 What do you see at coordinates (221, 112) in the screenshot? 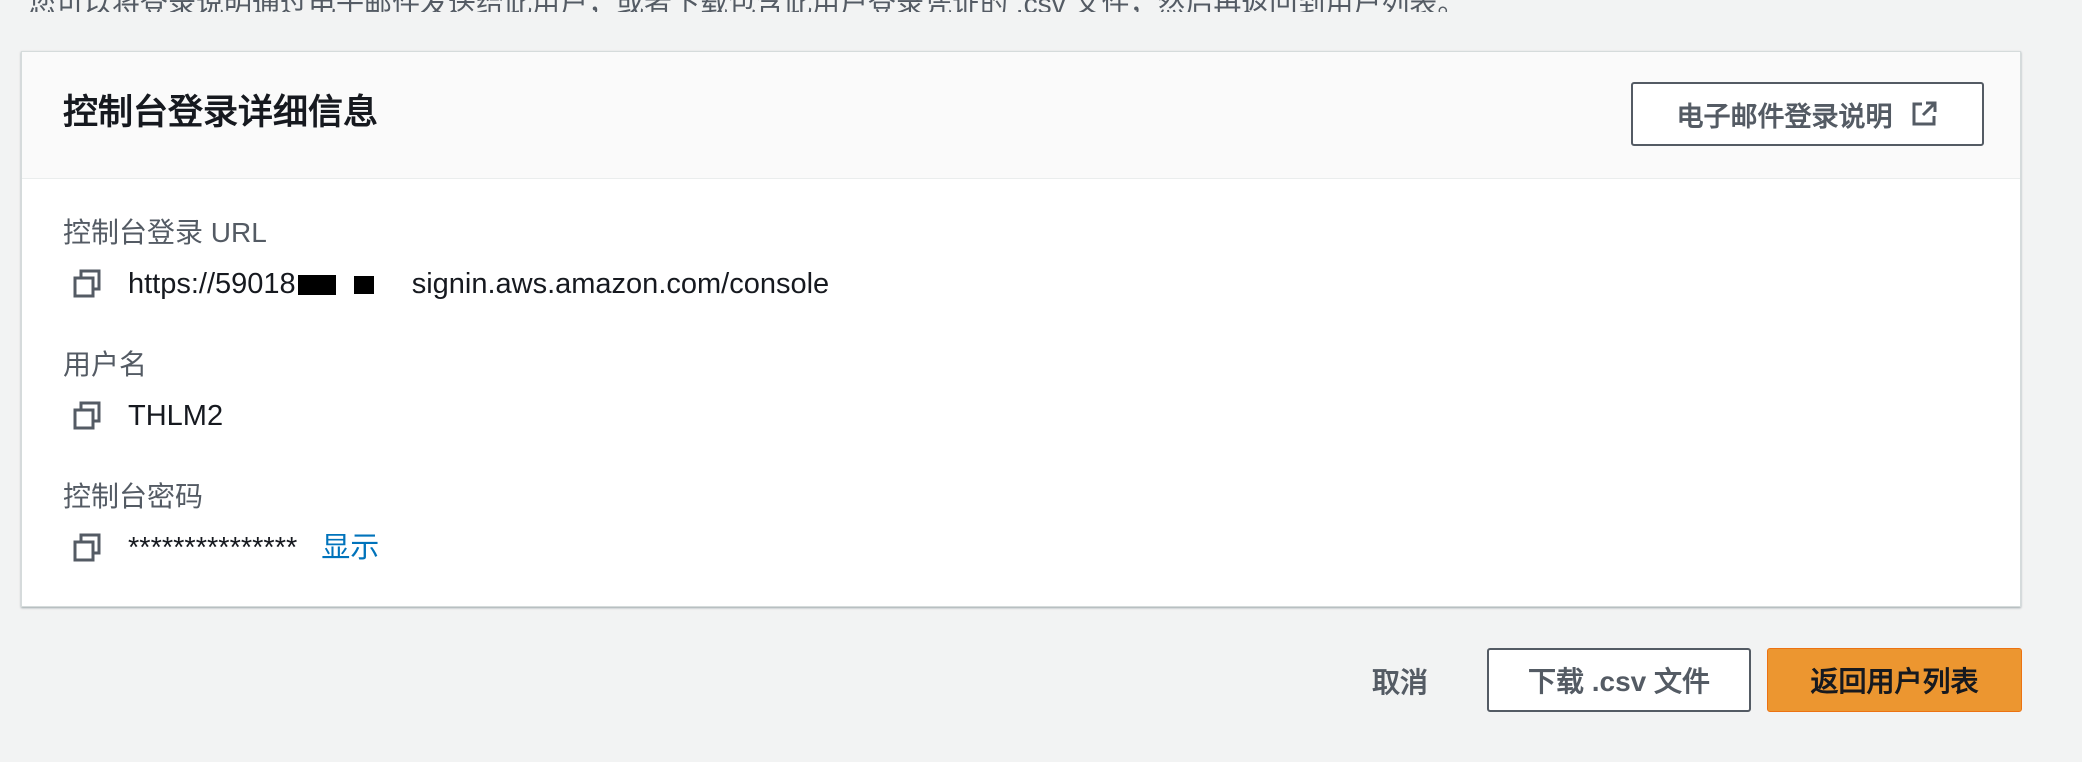
I see `panel-title: 控制台登录详细信息` at bounding box center [221, 112].